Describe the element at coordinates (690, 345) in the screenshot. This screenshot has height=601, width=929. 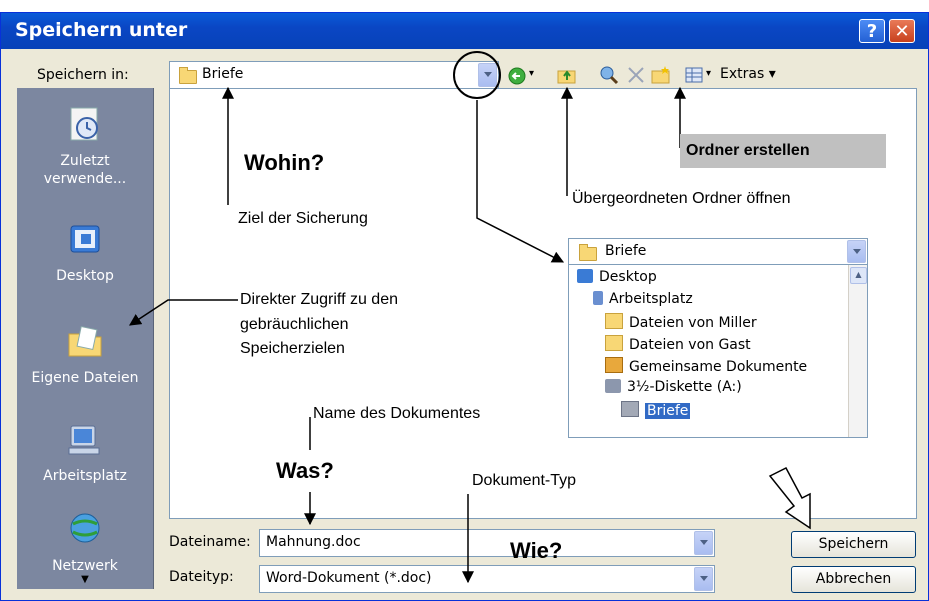
I see `tree-item-label: Dateien von Gast` at that location.